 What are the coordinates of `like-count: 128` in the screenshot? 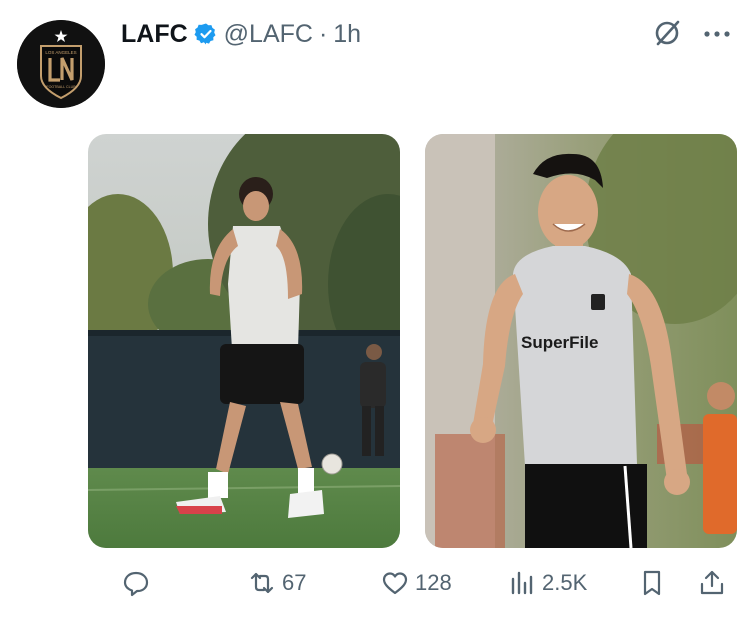 It's located at (433, 582).